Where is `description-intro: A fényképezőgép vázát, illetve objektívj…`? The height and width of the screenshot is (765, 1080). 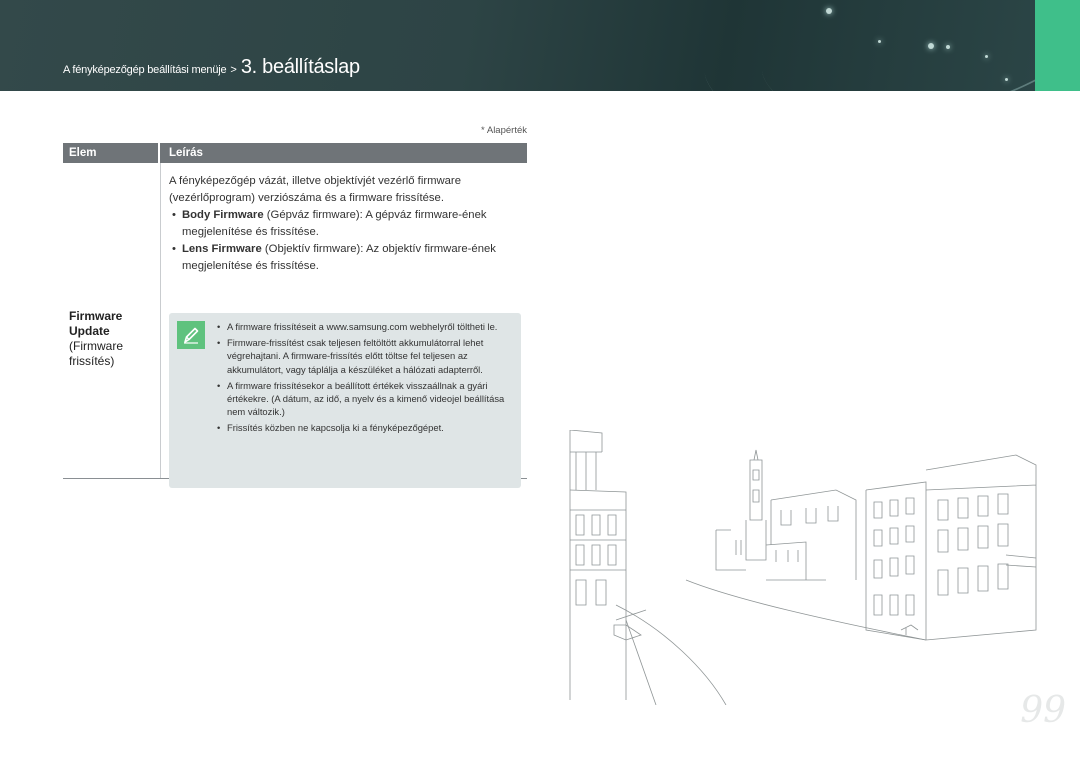
description-intro: A fényképezőgép vázát, illetve objektívj… is located at coordinates (315, 189).